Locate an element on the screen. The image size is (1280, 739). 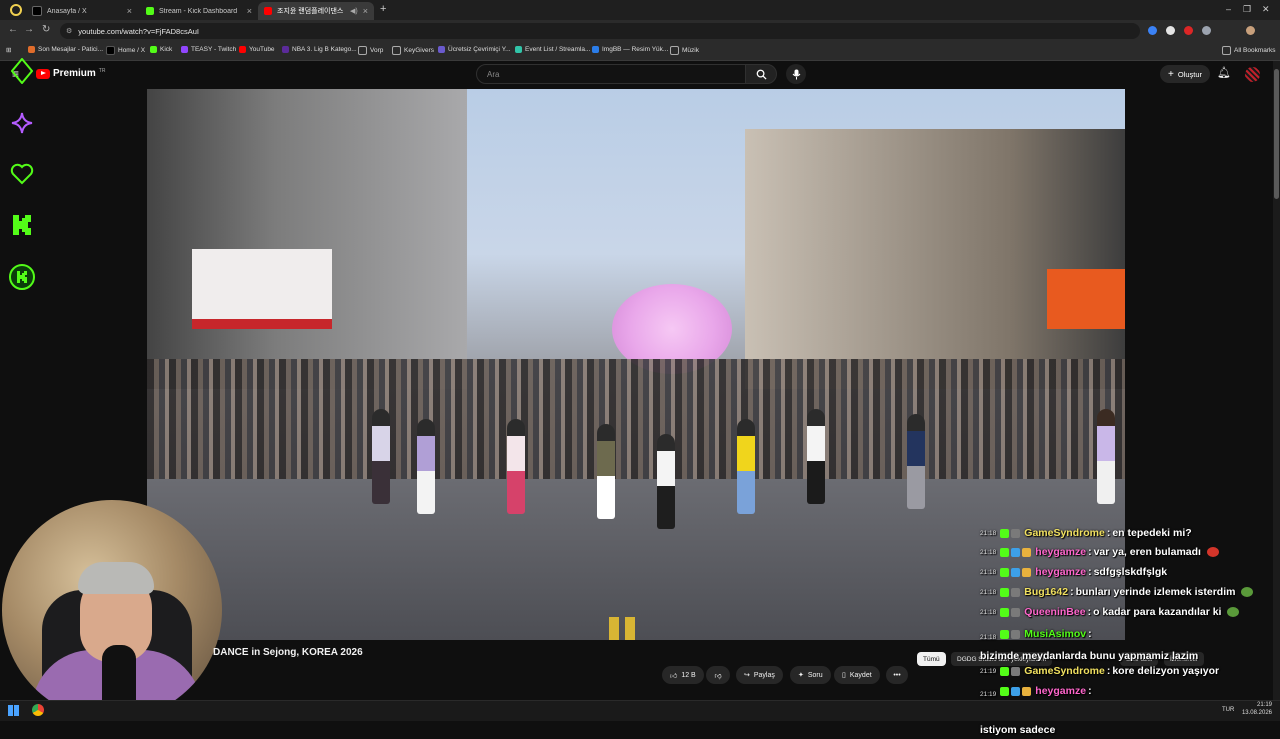
audio-icon: ◀) is located at coordinates (354, 11).